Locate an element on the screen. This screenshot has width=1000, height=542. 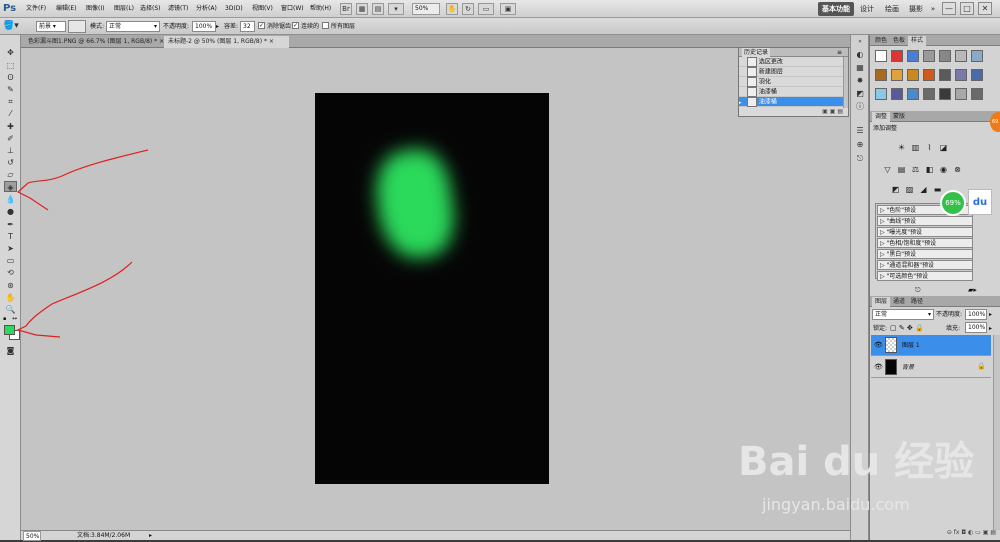
preset-hue-saturation: ▷ "色相/饱和度"预设 is located at coordinates (925, 243).